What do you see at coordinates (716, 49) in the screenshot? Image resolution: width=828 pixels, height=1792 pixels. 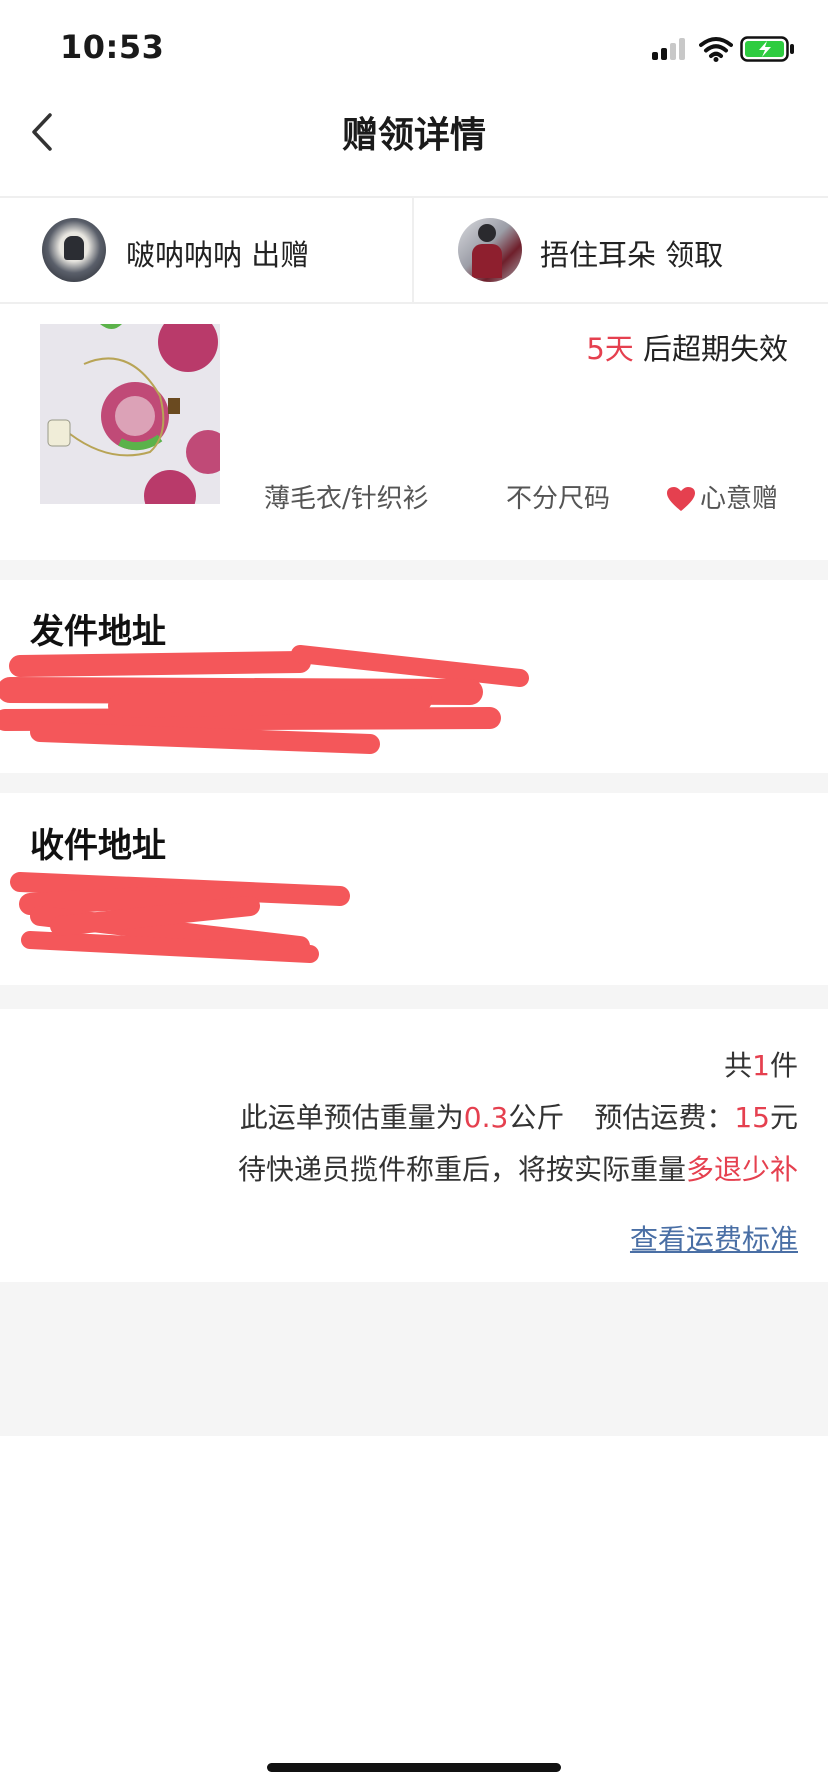 I see `wifi-icon` at bounding box center [716, 49].